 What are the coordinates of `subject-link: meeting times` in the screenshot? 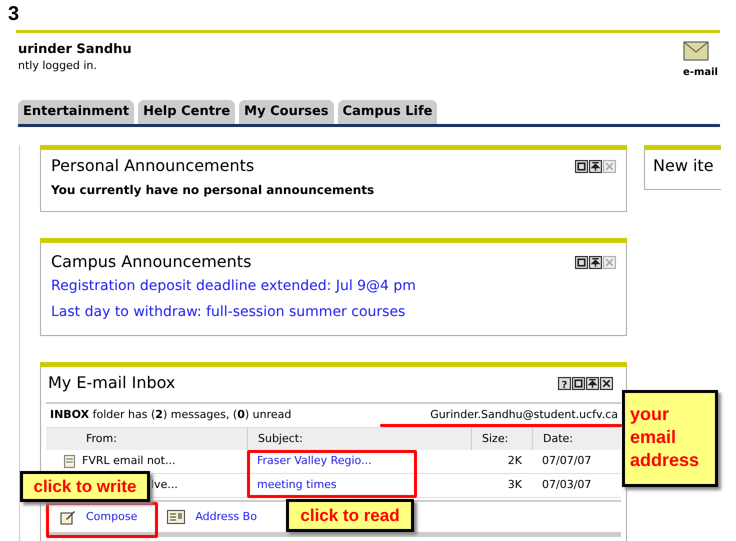 It's located at (297, 485).